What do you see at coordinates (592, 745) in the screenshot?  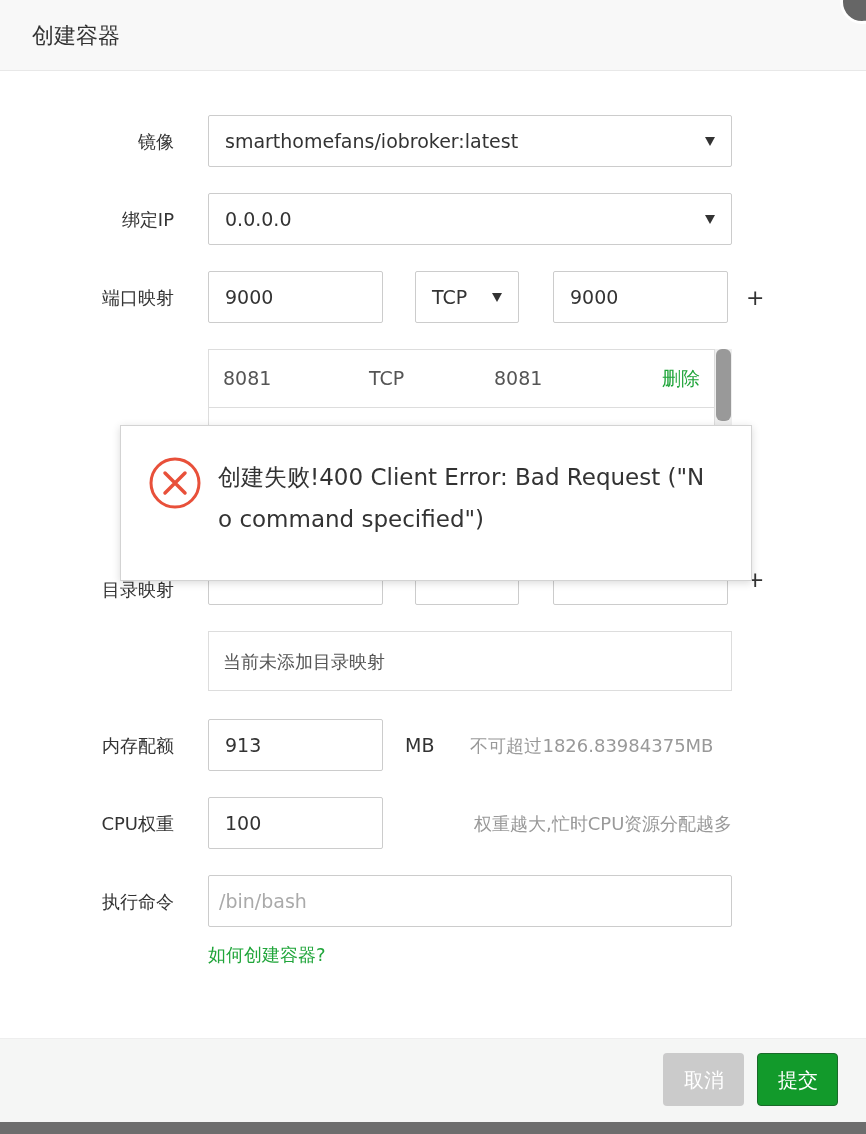 I see `hint-text: 不可超过1826.83984375MB` at bounding box center [592, 745].